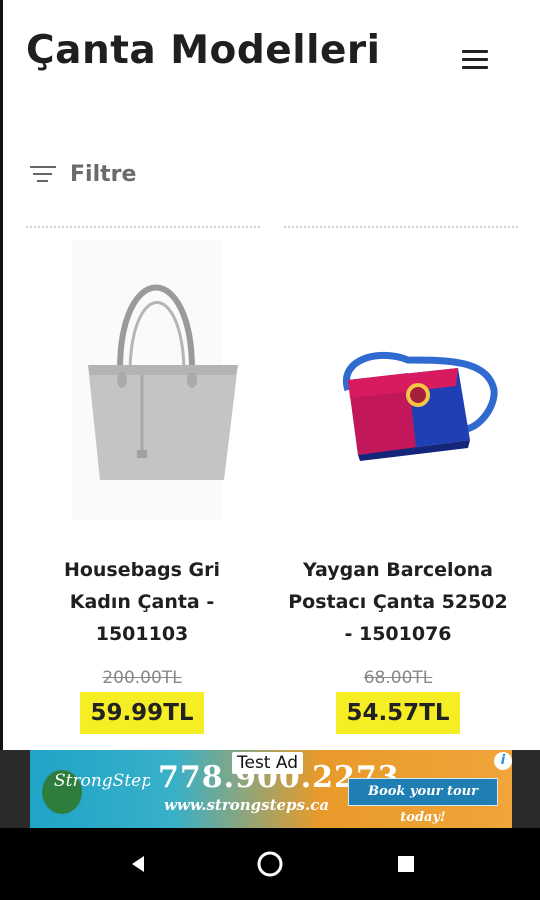  I want to click on old-price: 200.00TL, so click(142, 678).